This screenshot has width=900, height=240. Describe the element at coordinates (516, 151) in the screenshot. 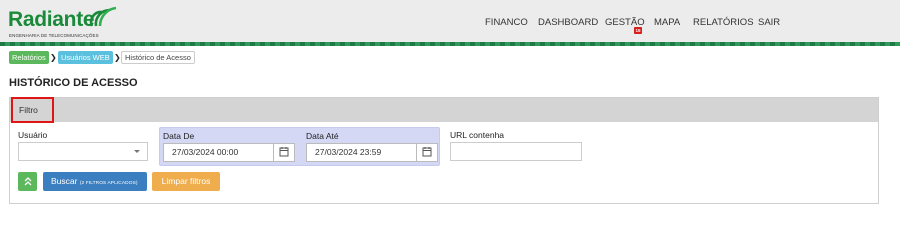

I see `url-input` at that location.